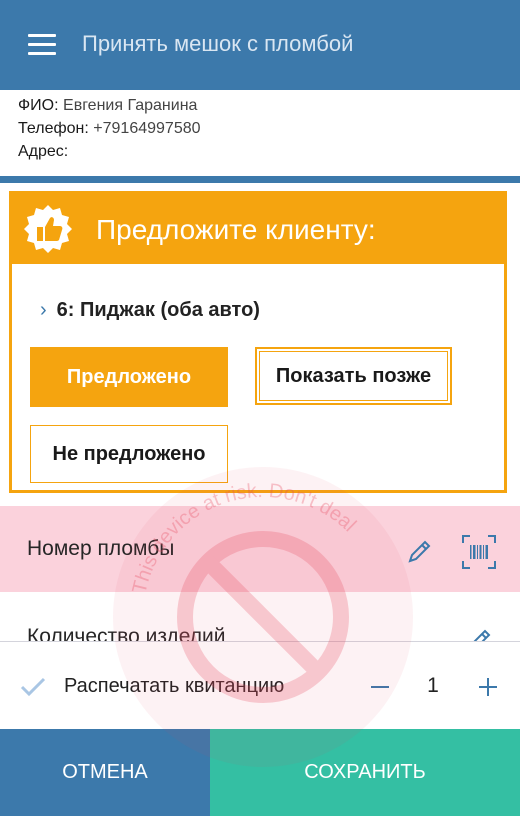 Image resolution: width=520 pixels, height=816 pixels. Describe the element at coordinates (236, 229) in the screenshot. I see `offer-title: Предложите клиенту:` at that location.